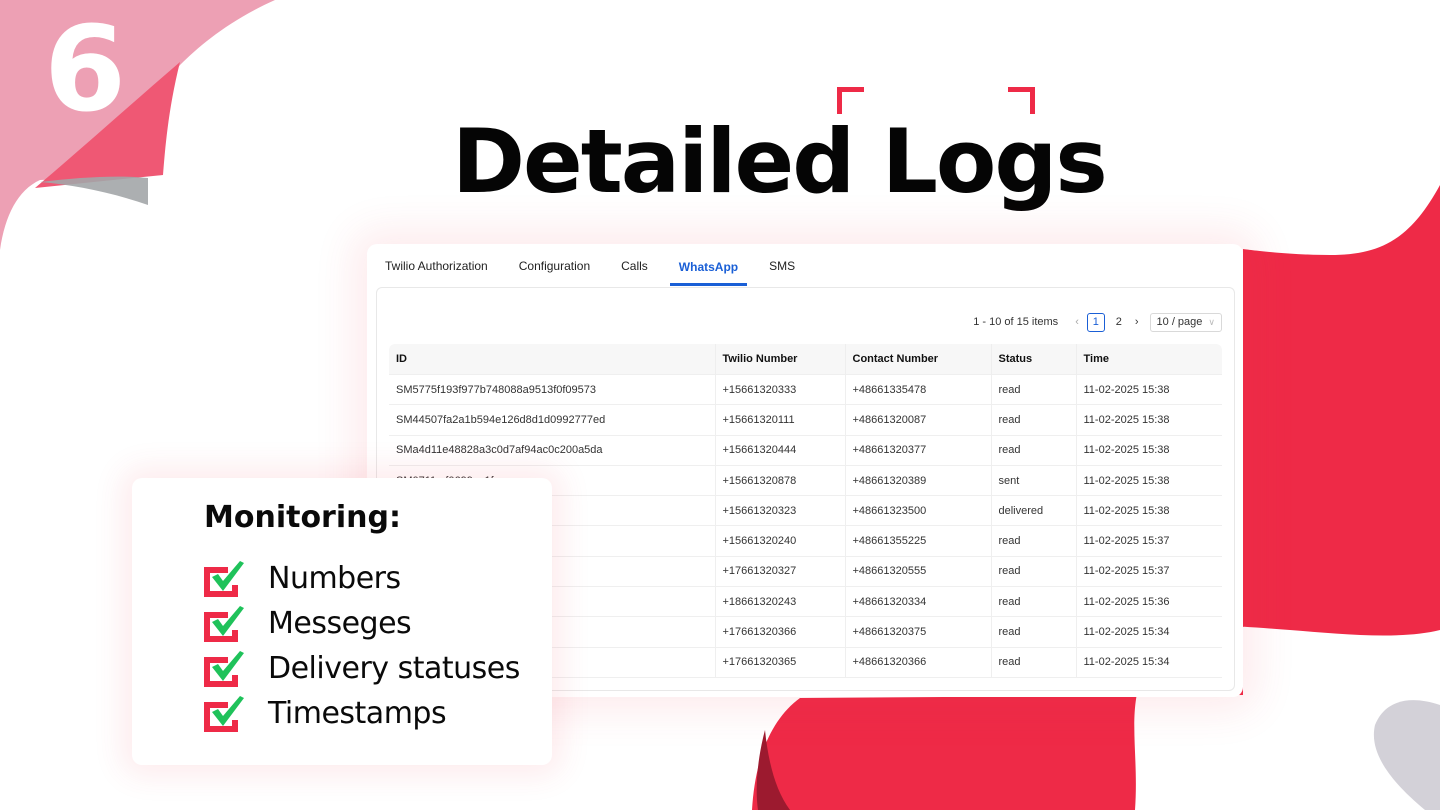 This screenshot has height=810, width=1440. I want to click on monitoring-title: Monitoring:, so click(302, 517).